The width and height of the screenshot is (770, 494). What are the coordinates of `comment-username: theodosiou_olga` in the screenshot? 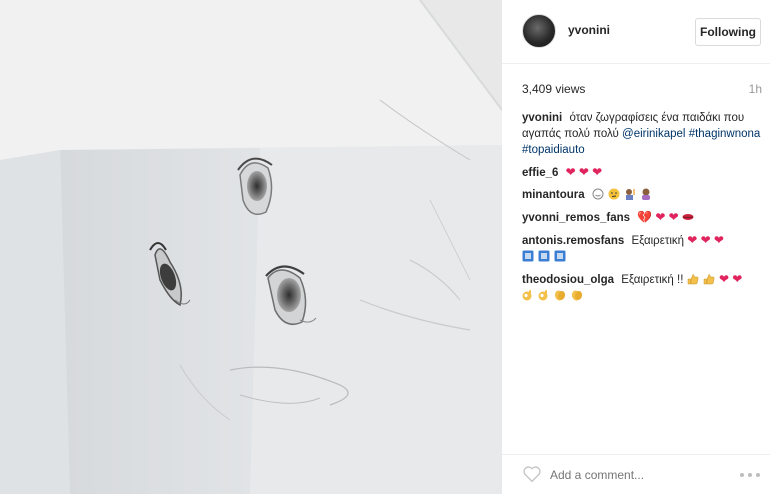 It's located at (568, 280).